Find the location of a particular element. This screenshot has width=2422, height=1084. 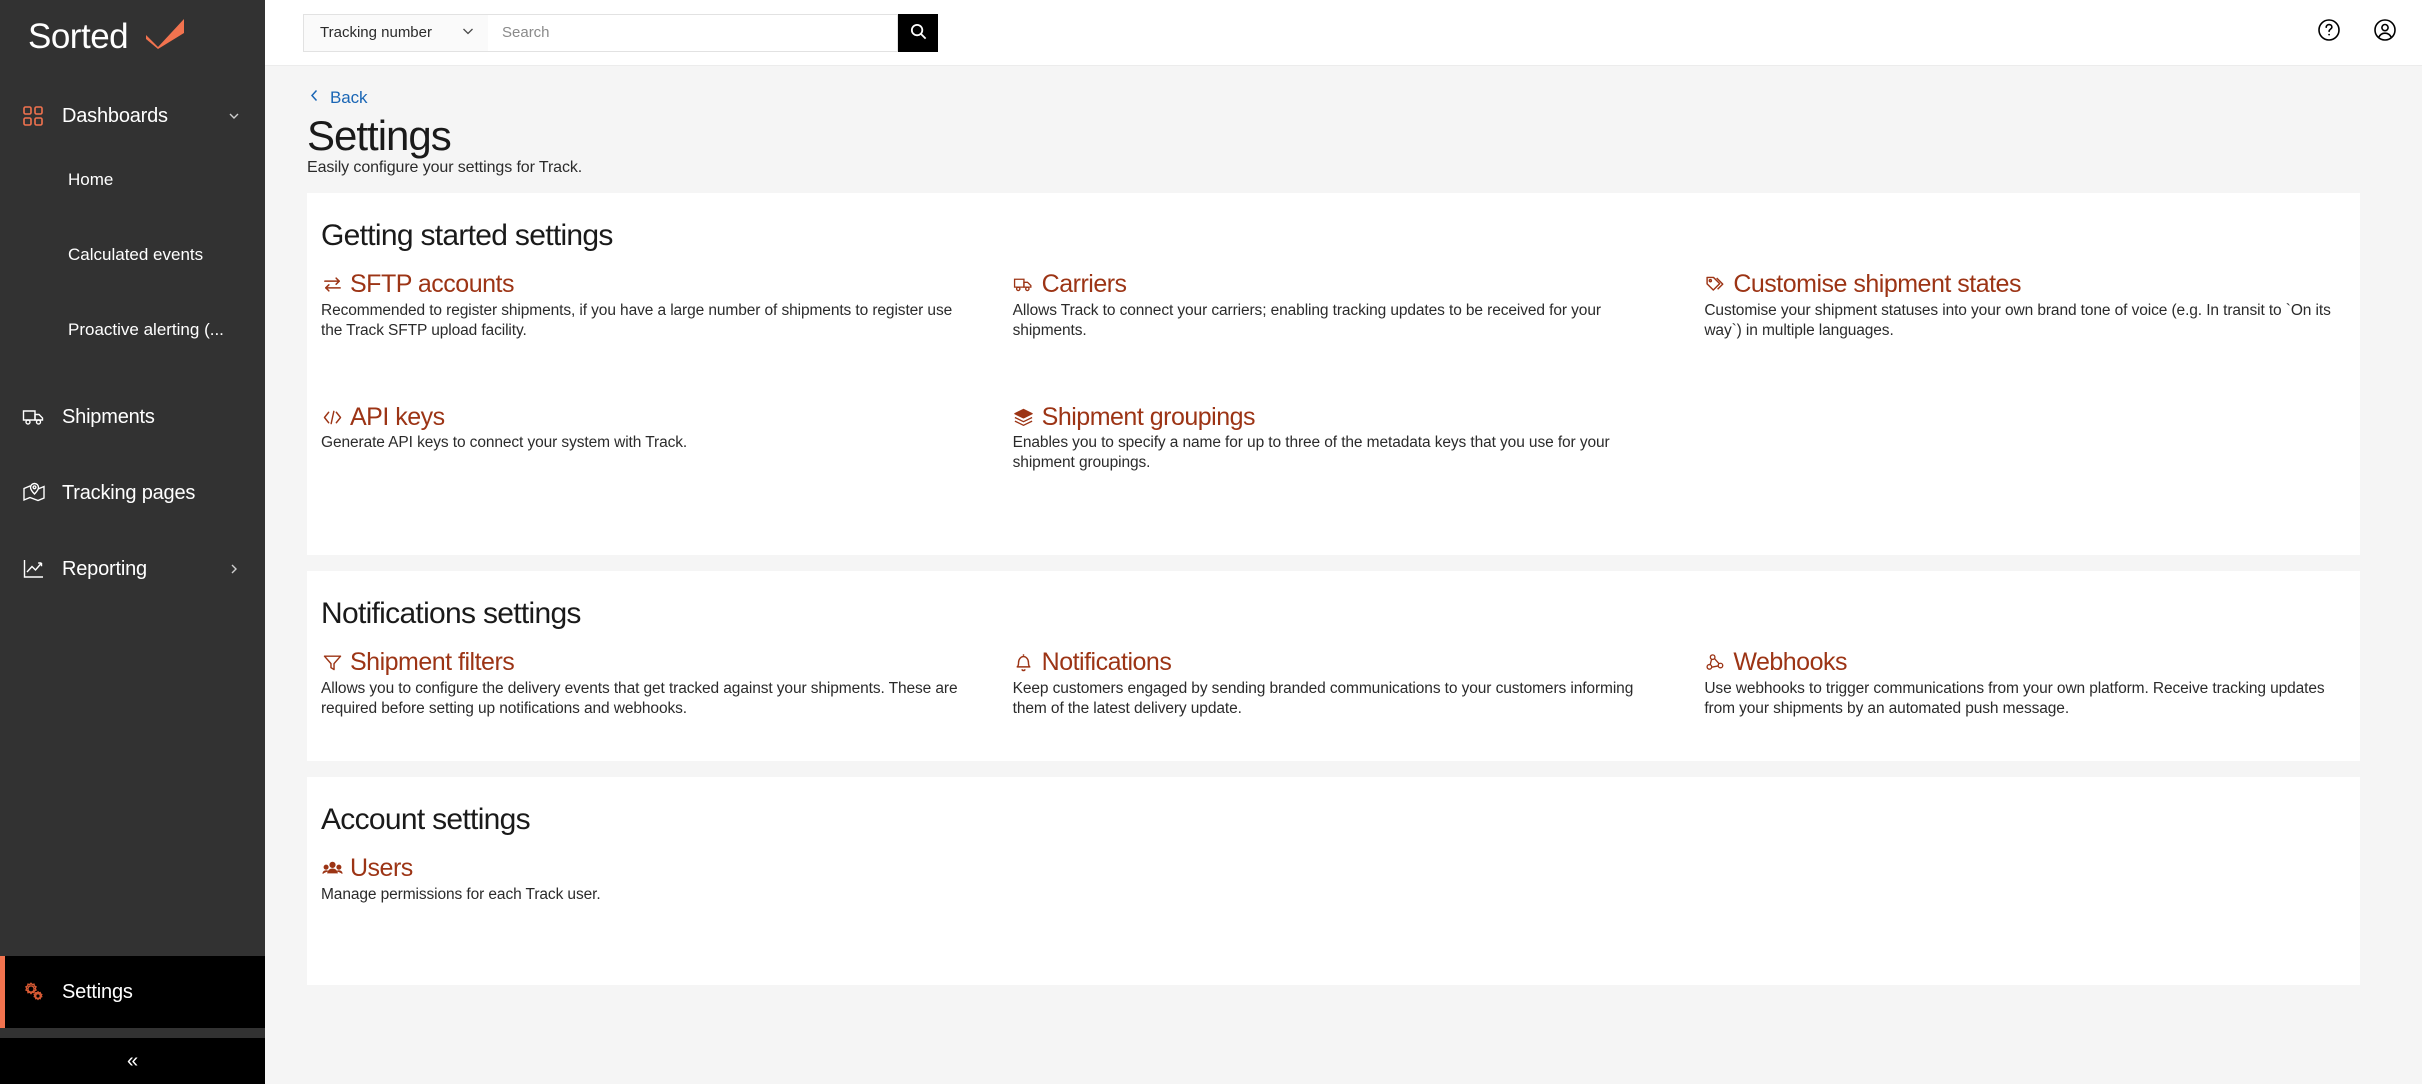

sidebar-item-label: Reporting is located at coordinates (104, 568).